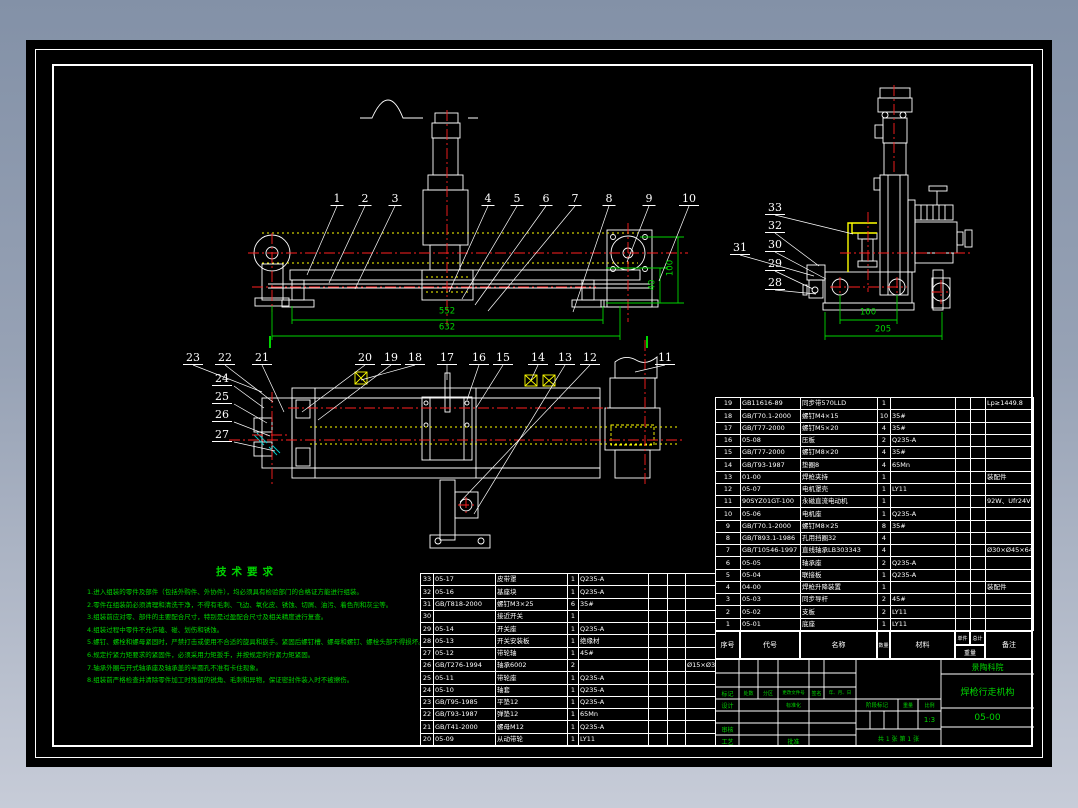 This screenshot has height=808, width=1078. Describe the element at coordinates (458, 342) in the screenshot. I see `plan-section-marks` at that location.